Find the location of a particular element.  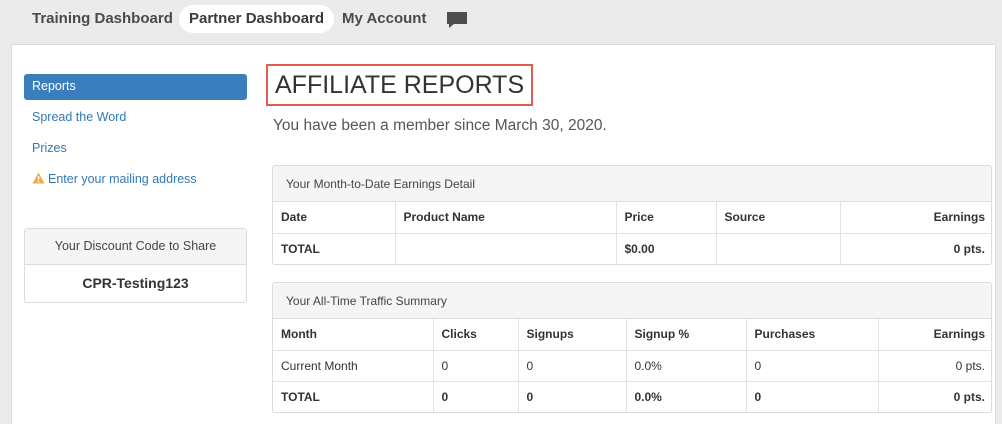

row-signups: 0 is located at coordinates (571, 365).